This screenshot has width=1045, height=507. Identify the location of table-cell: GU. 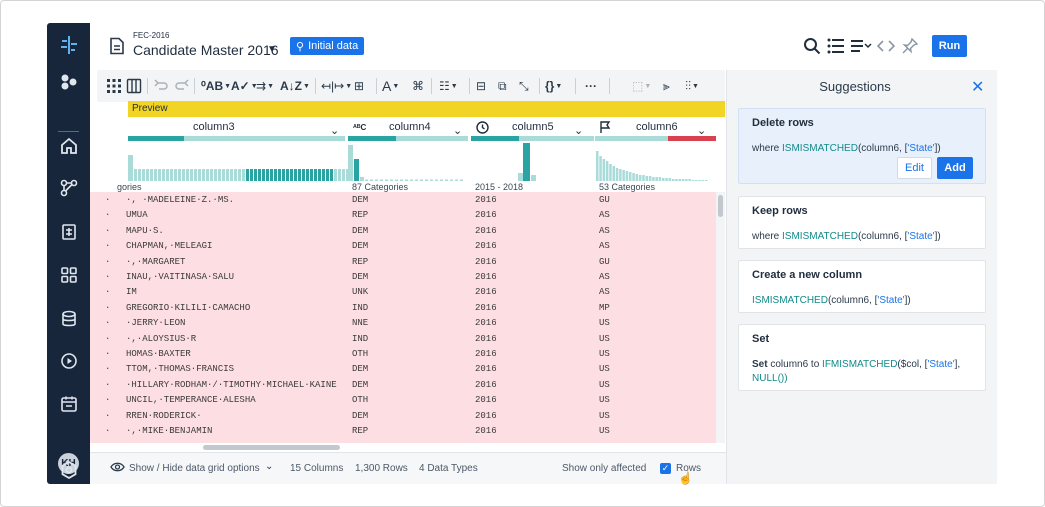
(604, 200).